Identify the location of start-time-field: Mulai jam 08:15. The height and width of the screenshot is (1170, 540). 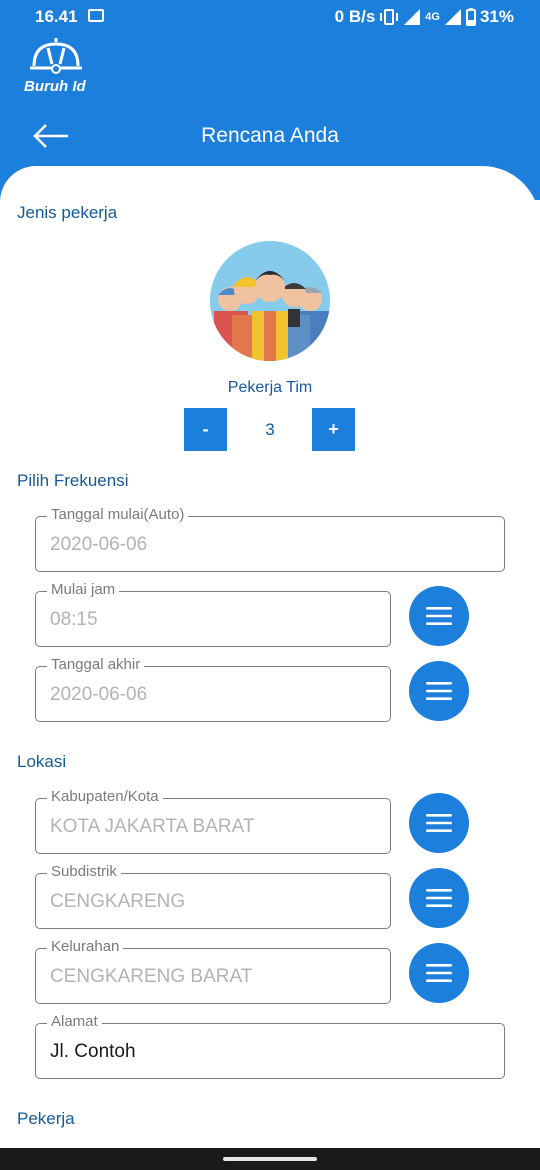
(213, 614).